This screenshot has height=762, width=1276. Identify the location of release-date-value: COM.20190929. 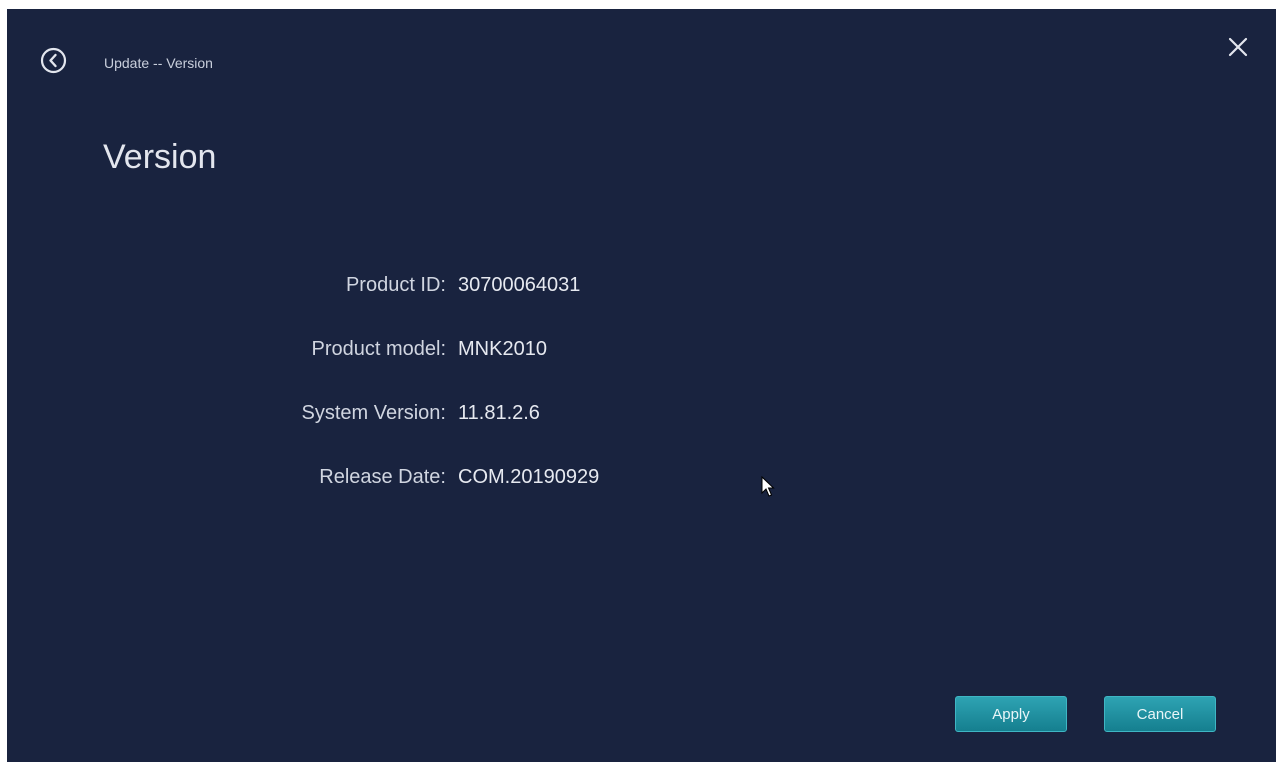
(529, 476).